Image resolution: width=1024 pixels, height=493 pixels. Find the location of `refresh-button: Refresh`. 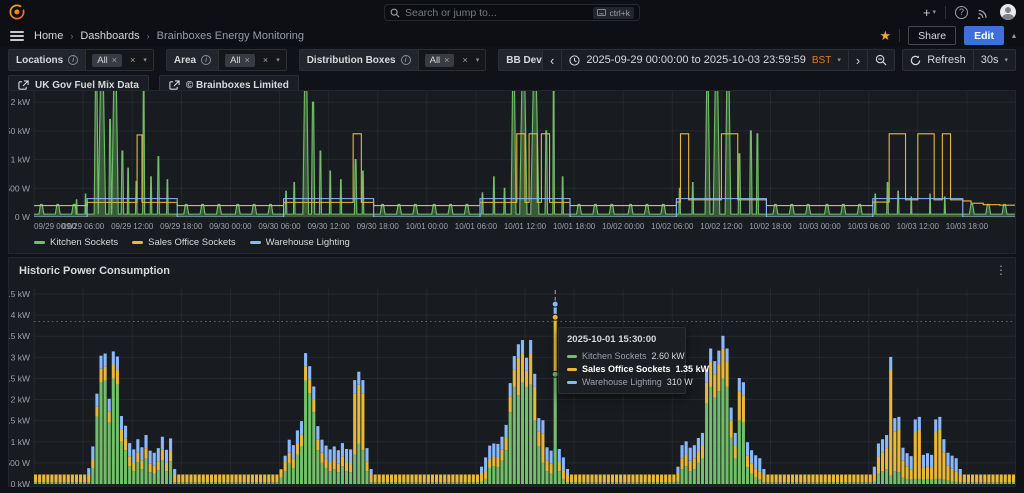

refresh-button: Refresh is located at coordinates (938, 60).